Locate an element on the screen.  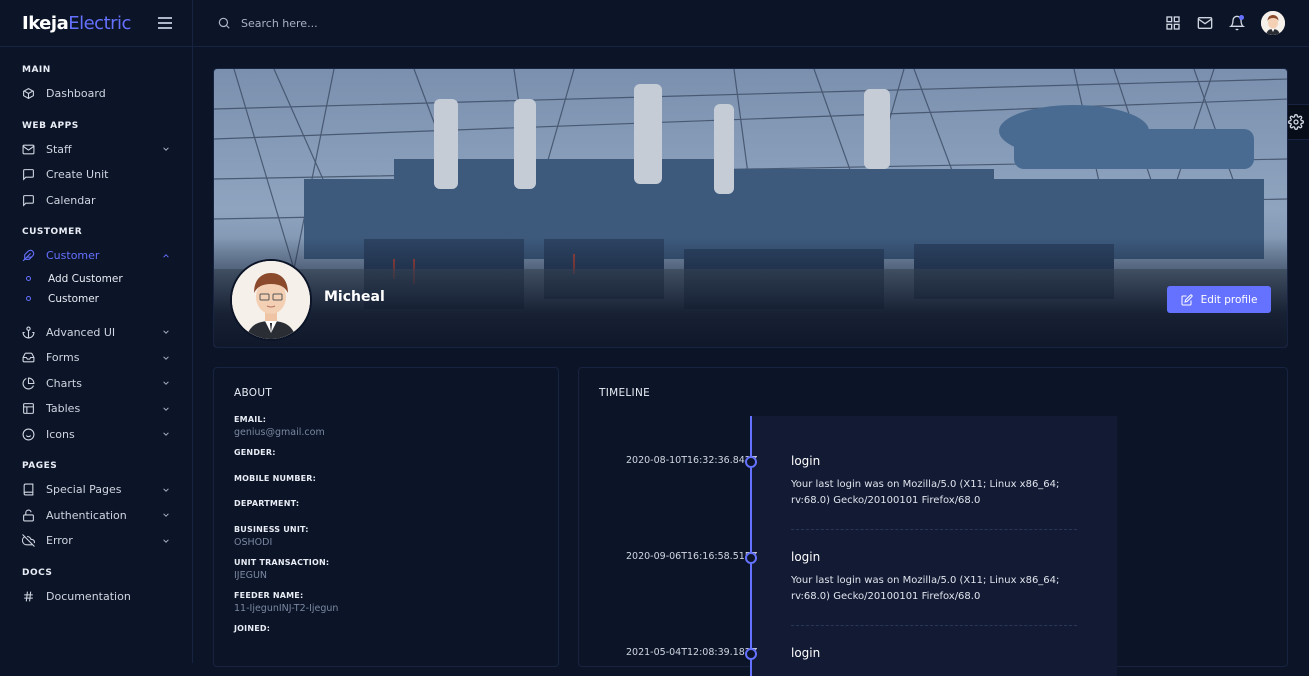
timeline-date: 2020-08-10T16:32:36.842Z is located at coordinates (692, 460).